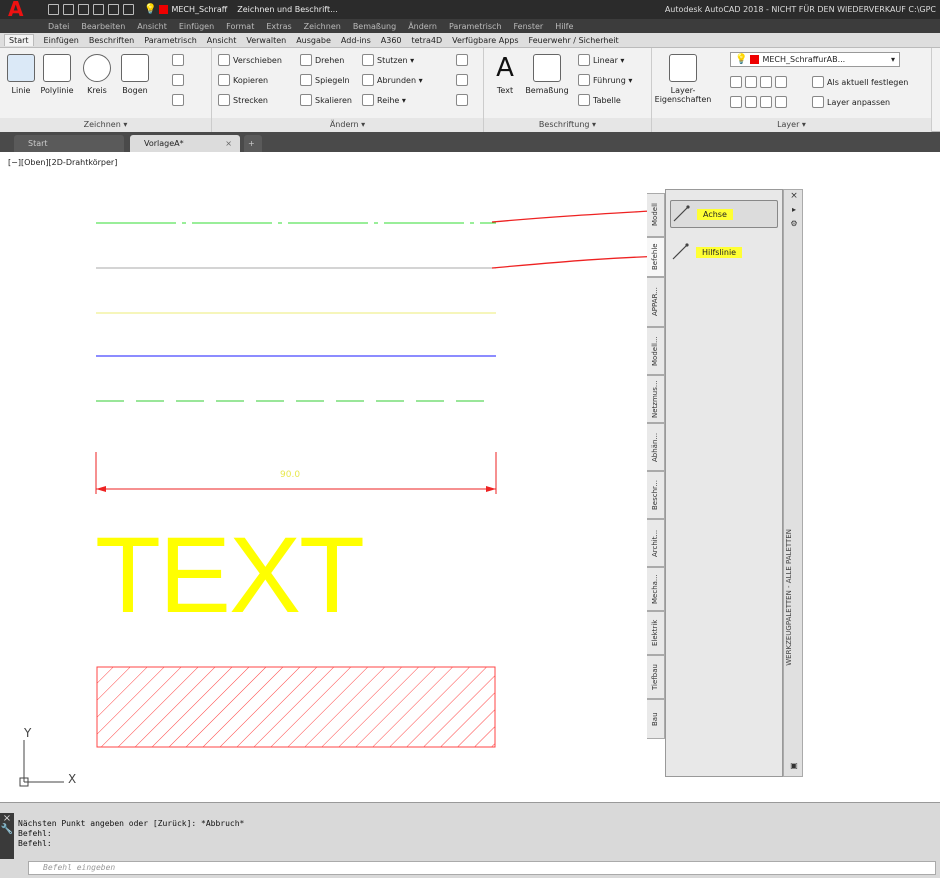 Image resolution: width=940 pixels, height=878 pixels. I want to click on linear-button: Linear ▾, so click(601, 60).